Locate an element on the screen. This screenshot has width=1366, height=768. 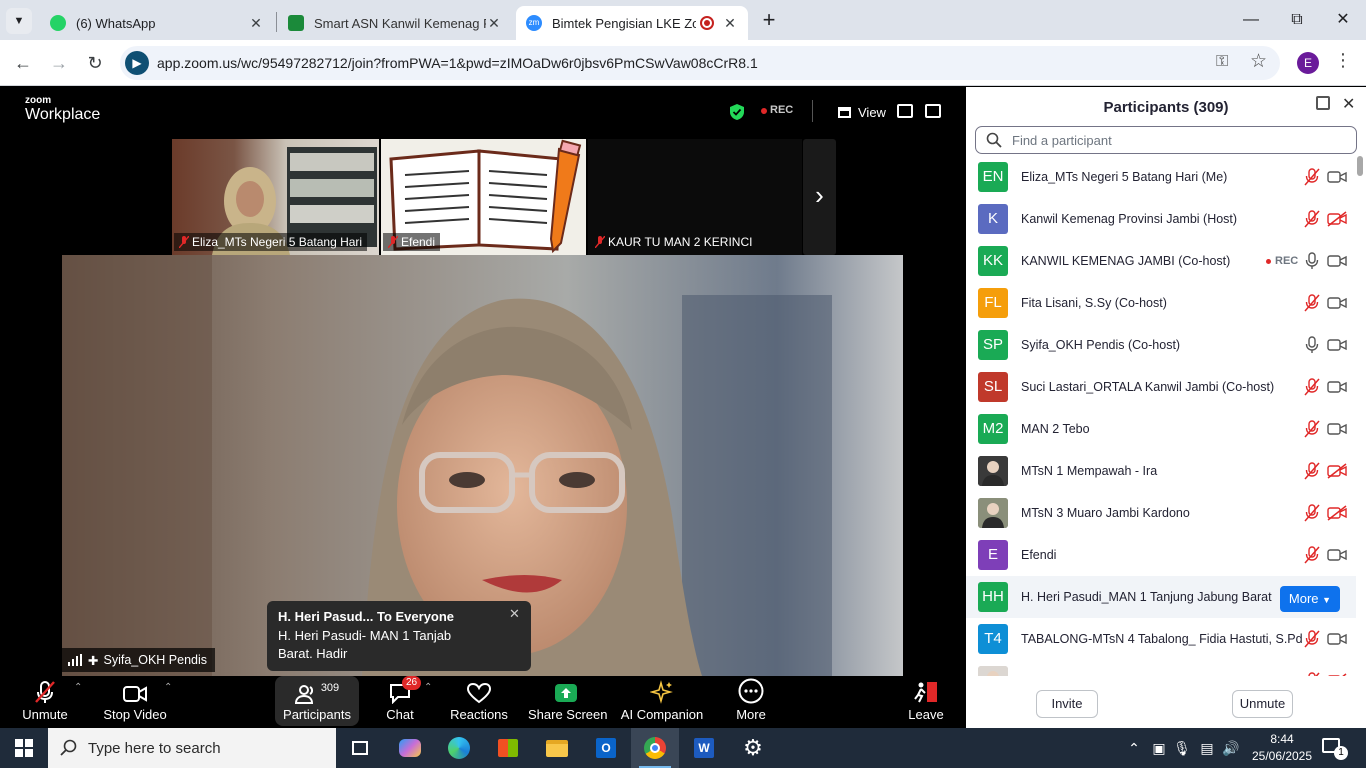
participant-row: EN Eliza_MTs Negeri 5 Batang Hari (Me) is located at coordinates (1161, 177).